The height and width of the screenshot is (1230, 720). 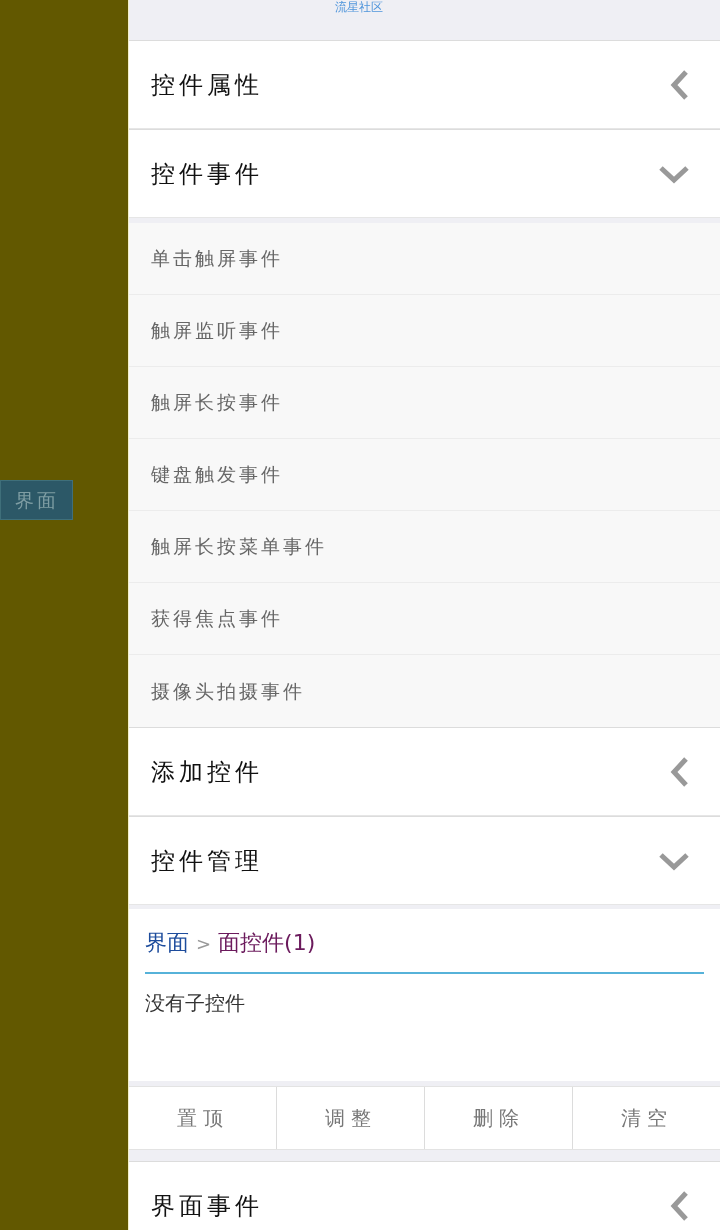 What do you see at coordinates (359, 7) in the screenshot?
I see `app-title: 流星社区` at bounding box center [359, 7].